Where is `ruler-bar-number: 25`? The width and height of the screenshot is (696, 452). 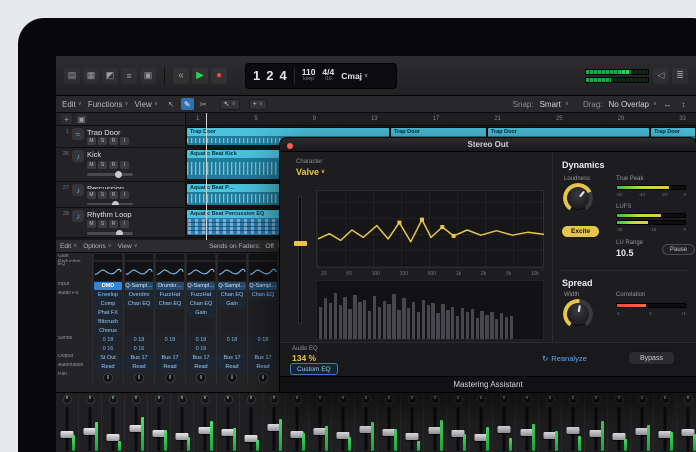
ruler-bar-number: 25 is located at coordinates (559, 119).